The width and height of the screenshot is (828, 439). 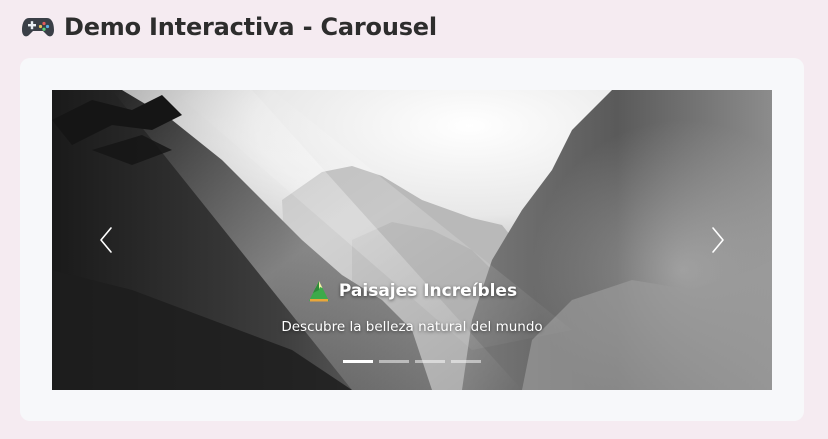 I want to click on slide-title: Paisajes Increíbles, so click(x=428, y=291).